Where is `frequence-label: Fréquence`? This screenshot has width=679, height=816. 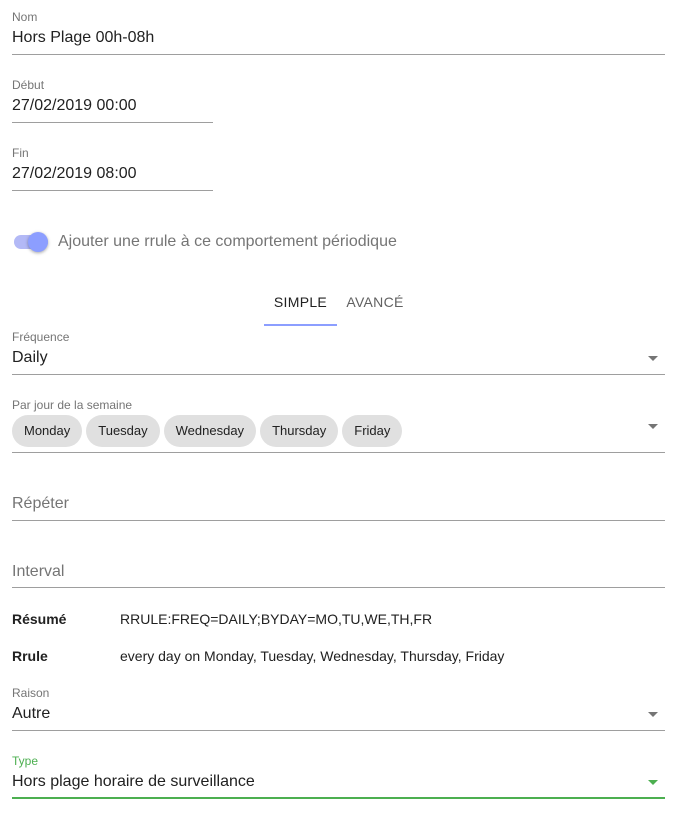
frequence-label: Fréquence is located at coordinates (41, 337).